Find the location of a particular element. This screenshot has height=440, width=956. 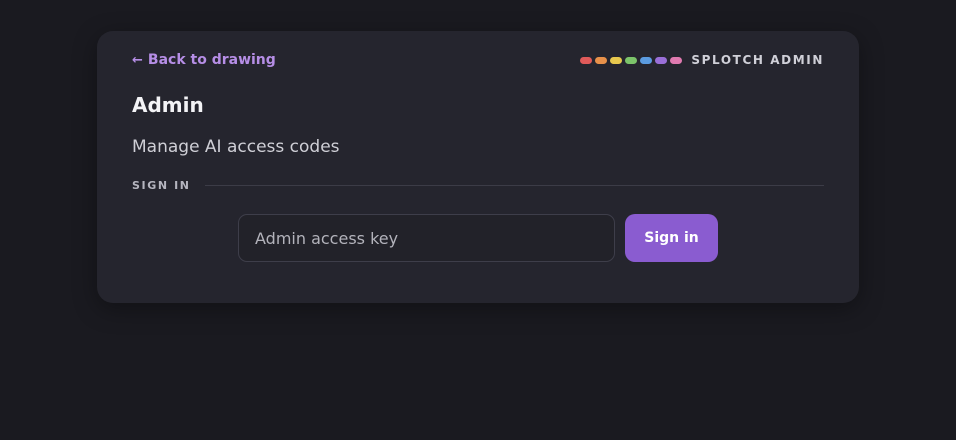

back-to-drawing-link: ← Back to drawing is located at coordinates (204, 60).